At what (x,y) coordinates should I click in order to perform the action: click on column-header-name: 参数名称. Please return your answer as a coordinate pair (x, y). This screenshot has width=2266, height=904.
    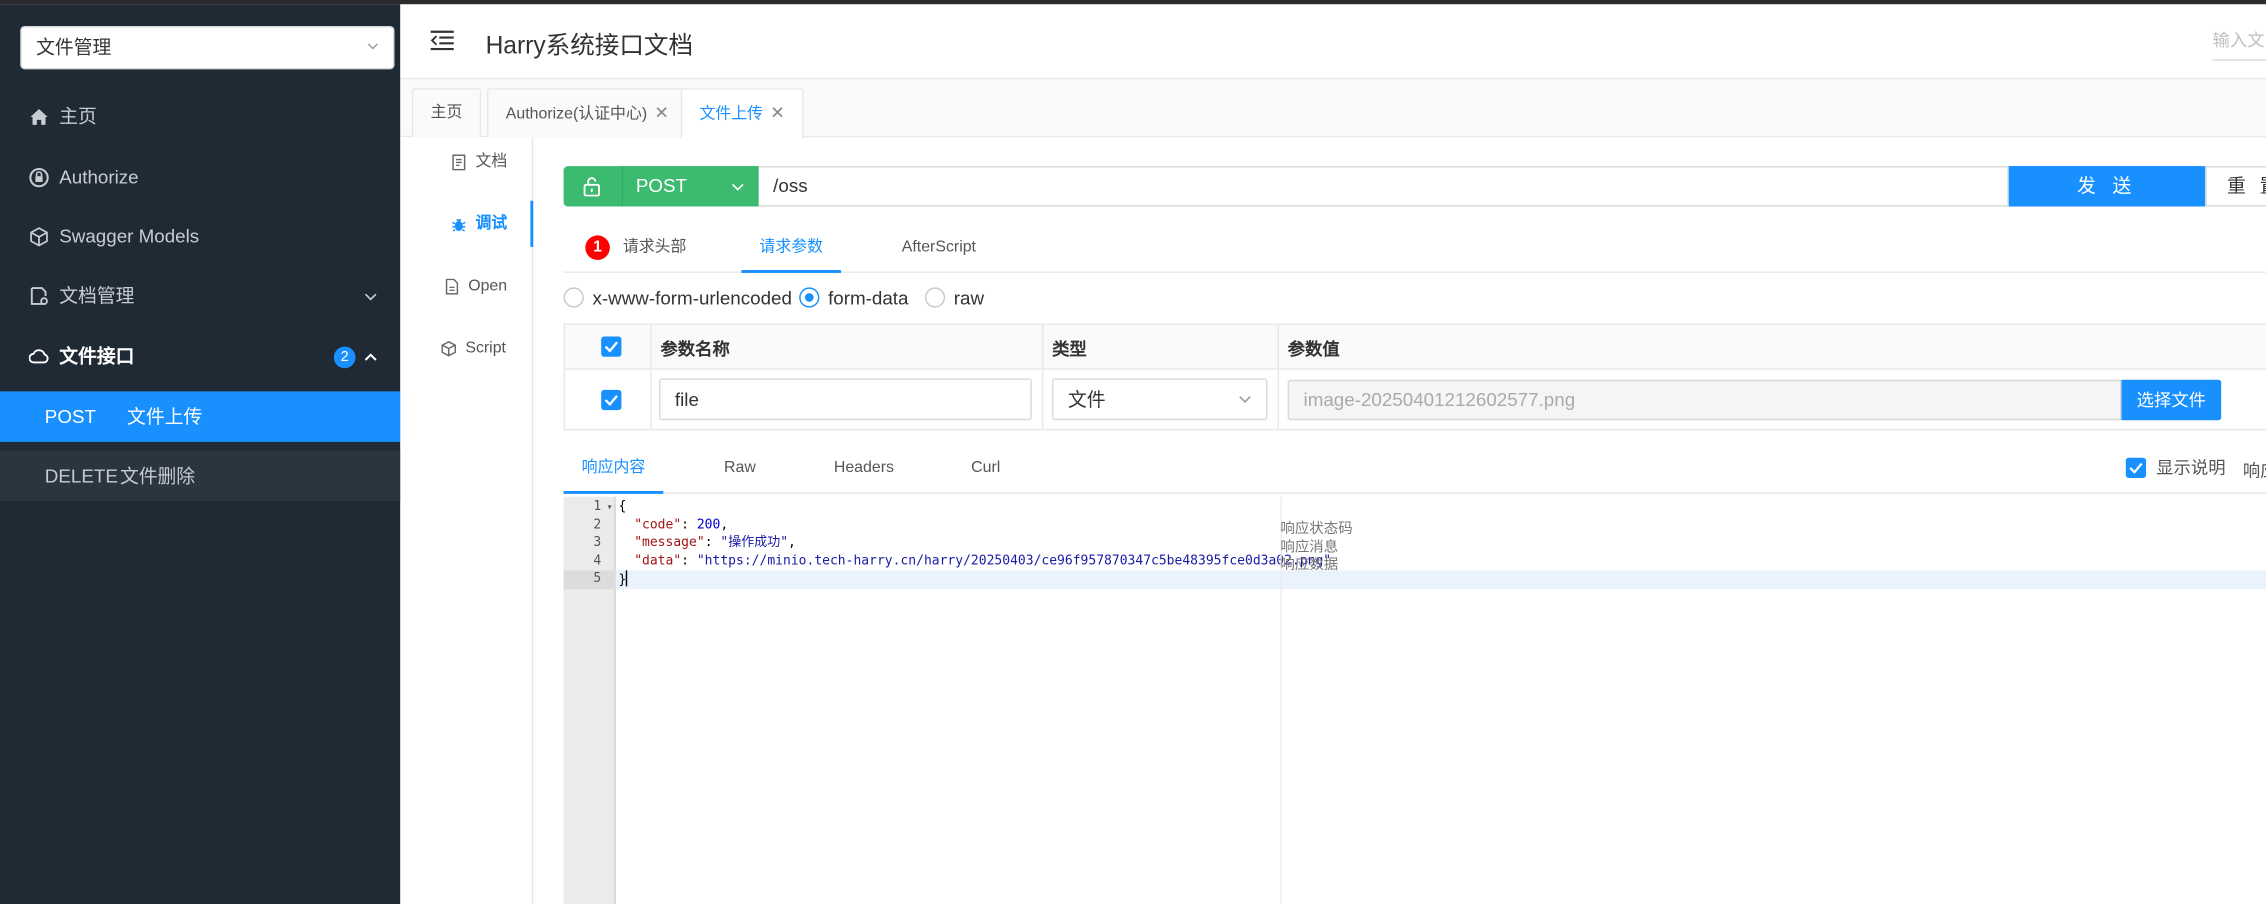
    Looking at the image, I should click on (695, 349).